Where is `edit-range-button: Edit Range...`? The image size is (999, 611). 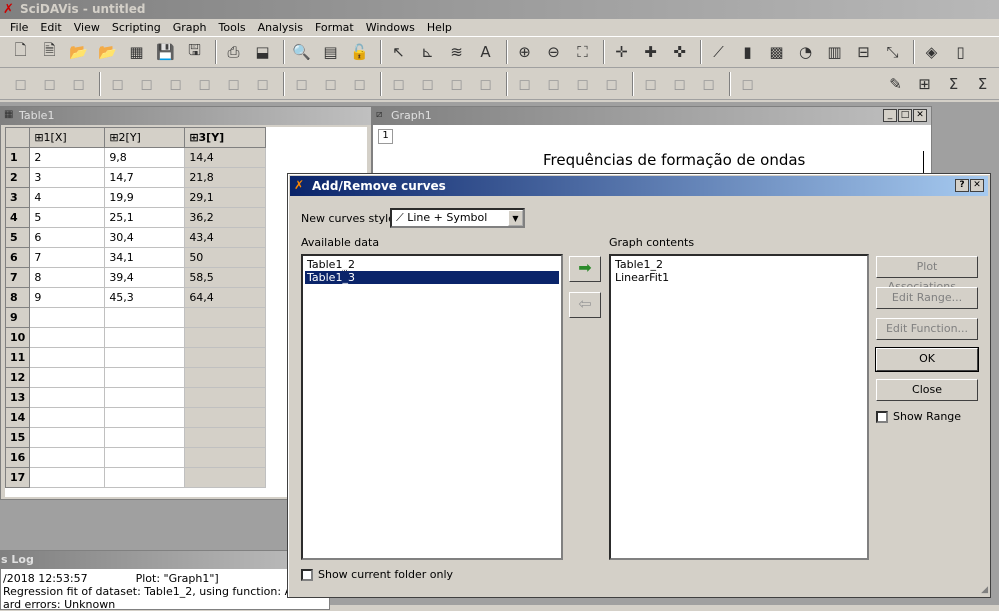 edit-range-button: Edit Range... is located at coordinates (927, 298).